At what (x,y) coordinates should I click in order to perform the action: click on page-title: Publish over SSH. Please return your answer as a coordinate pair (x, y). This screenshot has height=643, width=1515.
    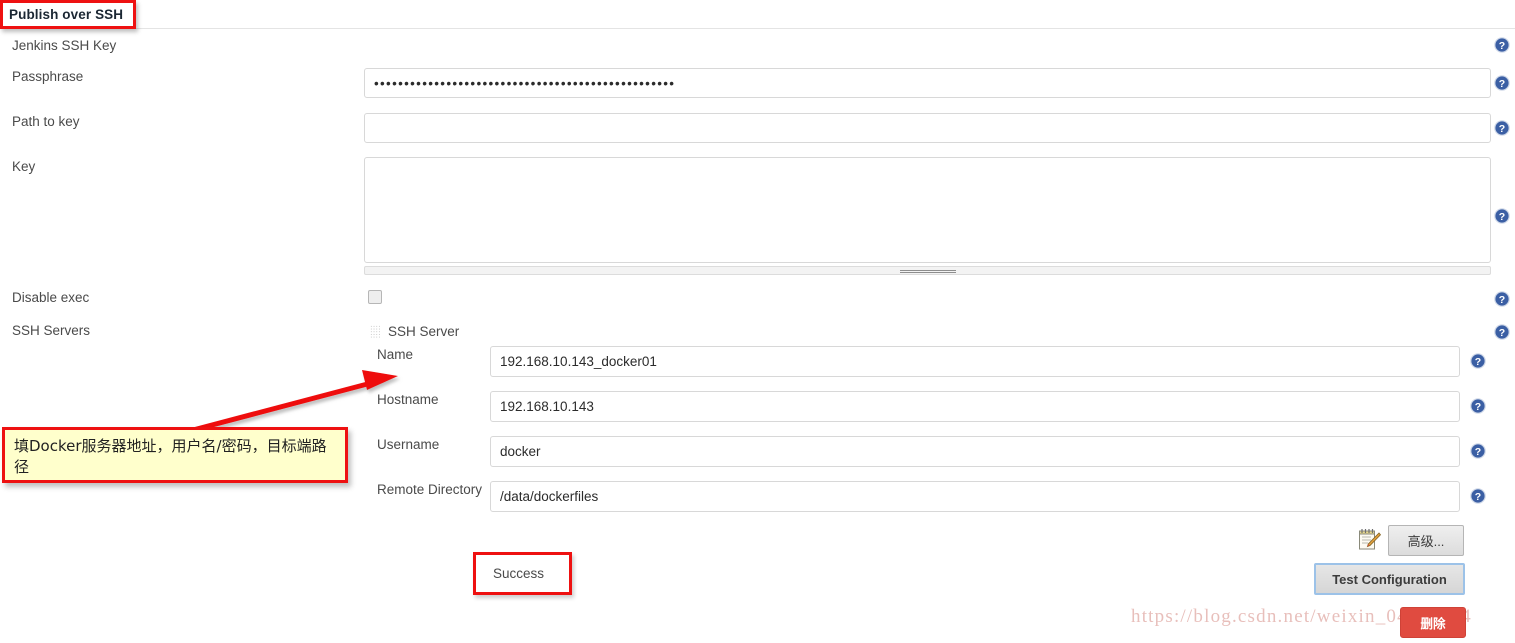
    Looking at the image, I should click on (66, 14).